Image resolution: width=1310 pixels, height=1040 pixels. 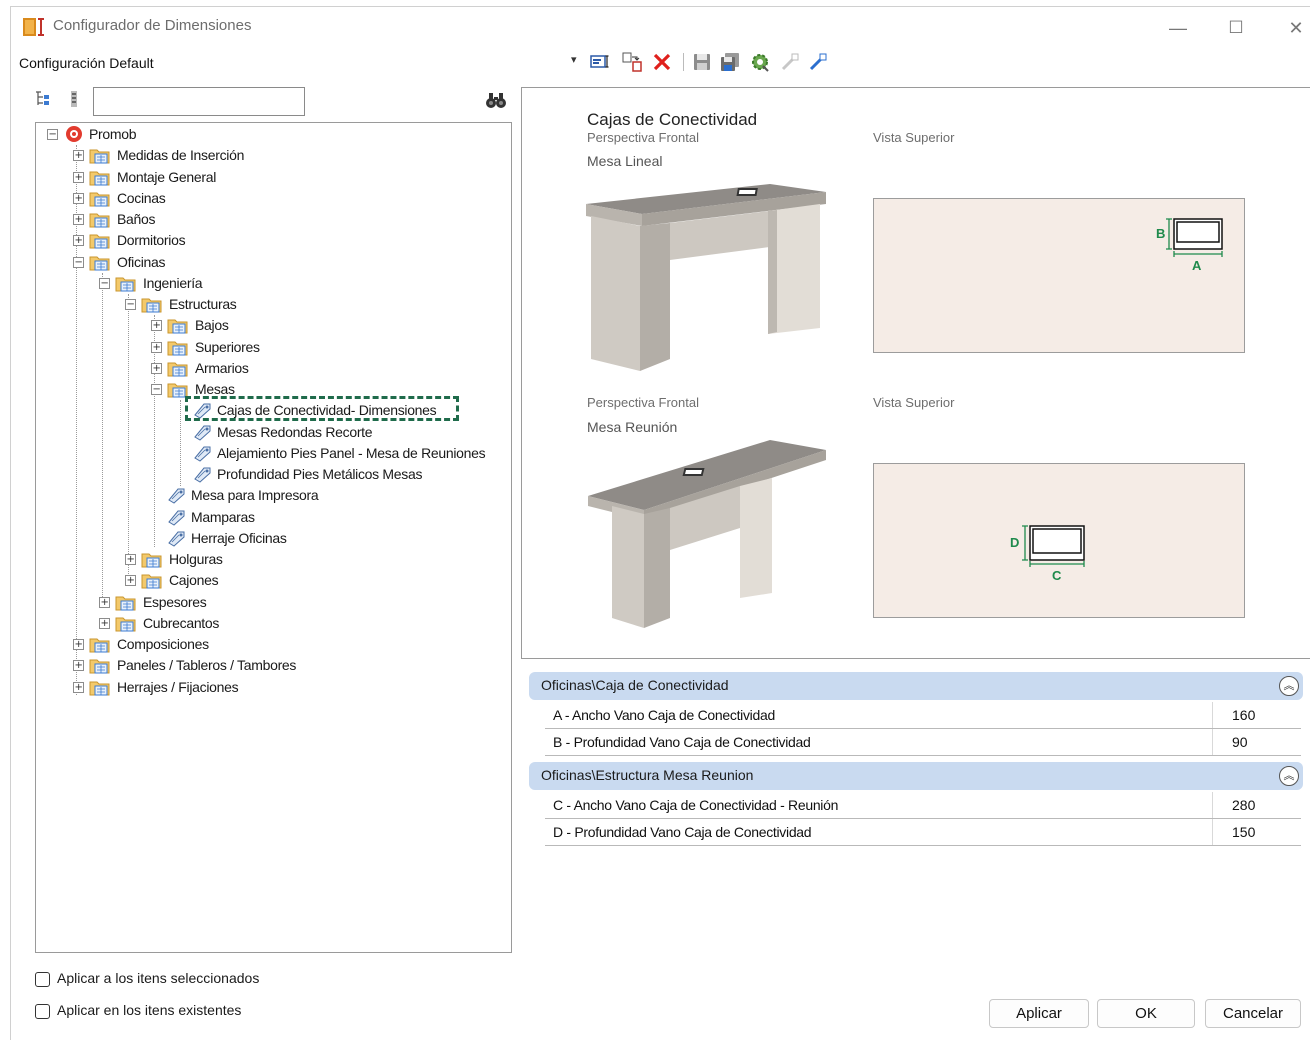 What do you see at coordinates (496, 100) in the screenshot?
I see `binoculars-icon` at bounding box center [496, 100].